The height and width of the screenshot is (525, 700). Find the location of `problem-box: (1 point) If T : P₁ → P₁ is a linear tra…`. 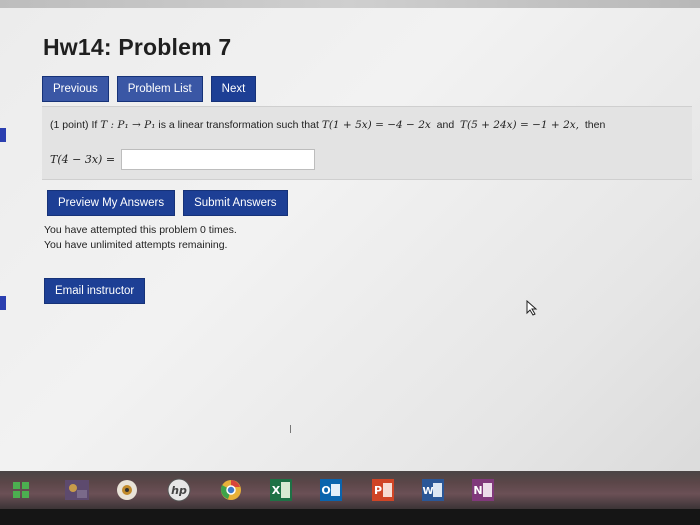

problem-box: (1 point) If T : P₁ → P₁ is a linear tra… is located at coordinates (367, 143).